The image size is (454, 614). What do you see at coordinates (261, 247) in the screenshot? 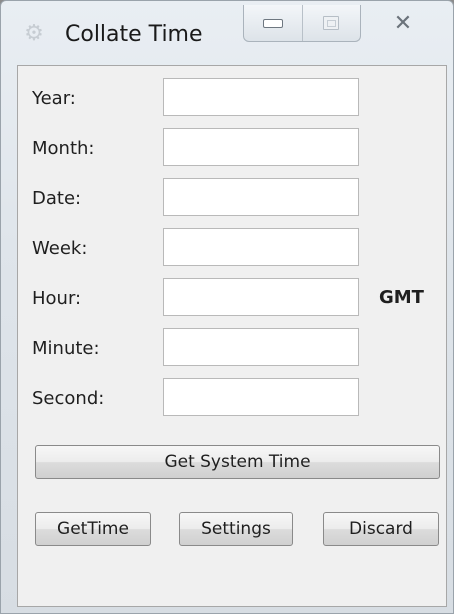
I see `week-input` at bounding box center [261, 247].